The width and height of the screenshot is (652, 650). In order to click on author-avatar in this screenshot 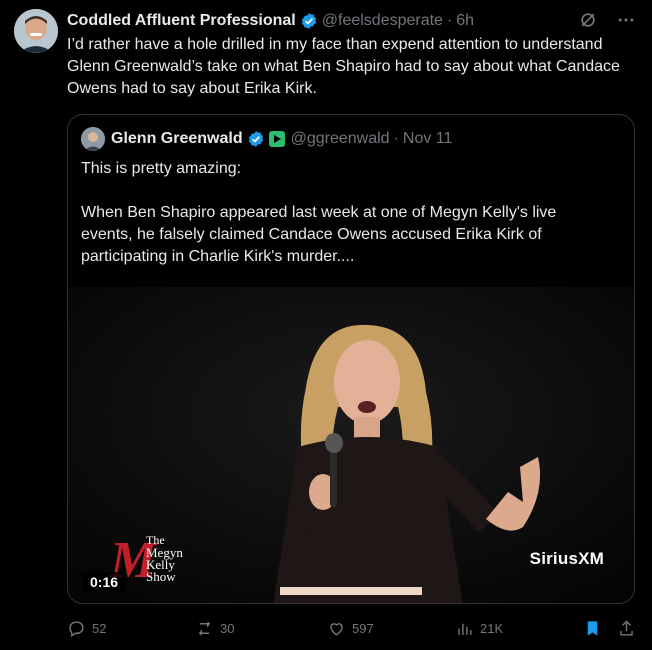, I will do `click(36, 31)`.